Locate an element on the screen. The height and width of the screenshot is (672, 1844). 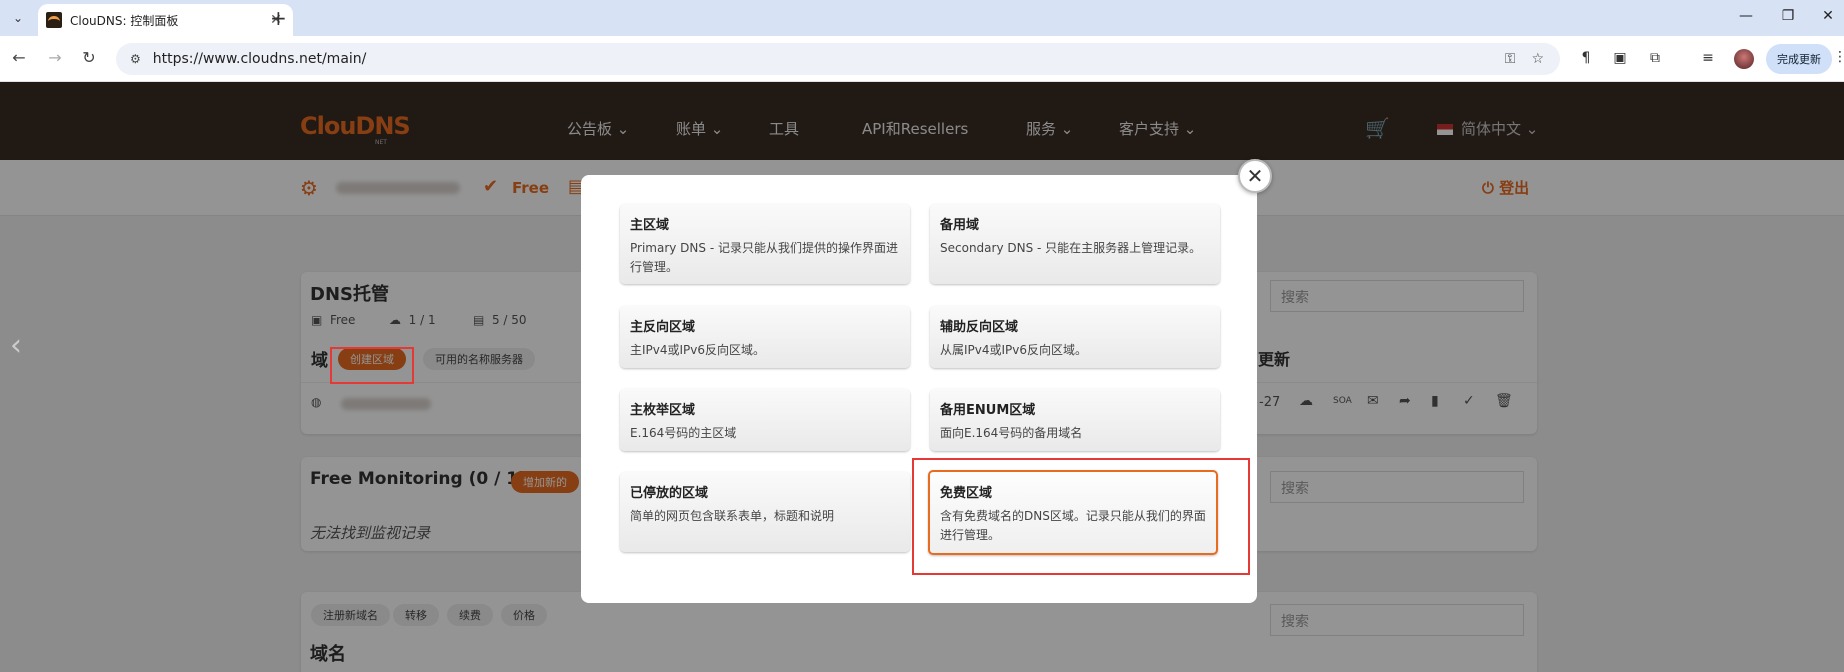
close-modal-icon: ✕ is located at coordinates (1255, 176).